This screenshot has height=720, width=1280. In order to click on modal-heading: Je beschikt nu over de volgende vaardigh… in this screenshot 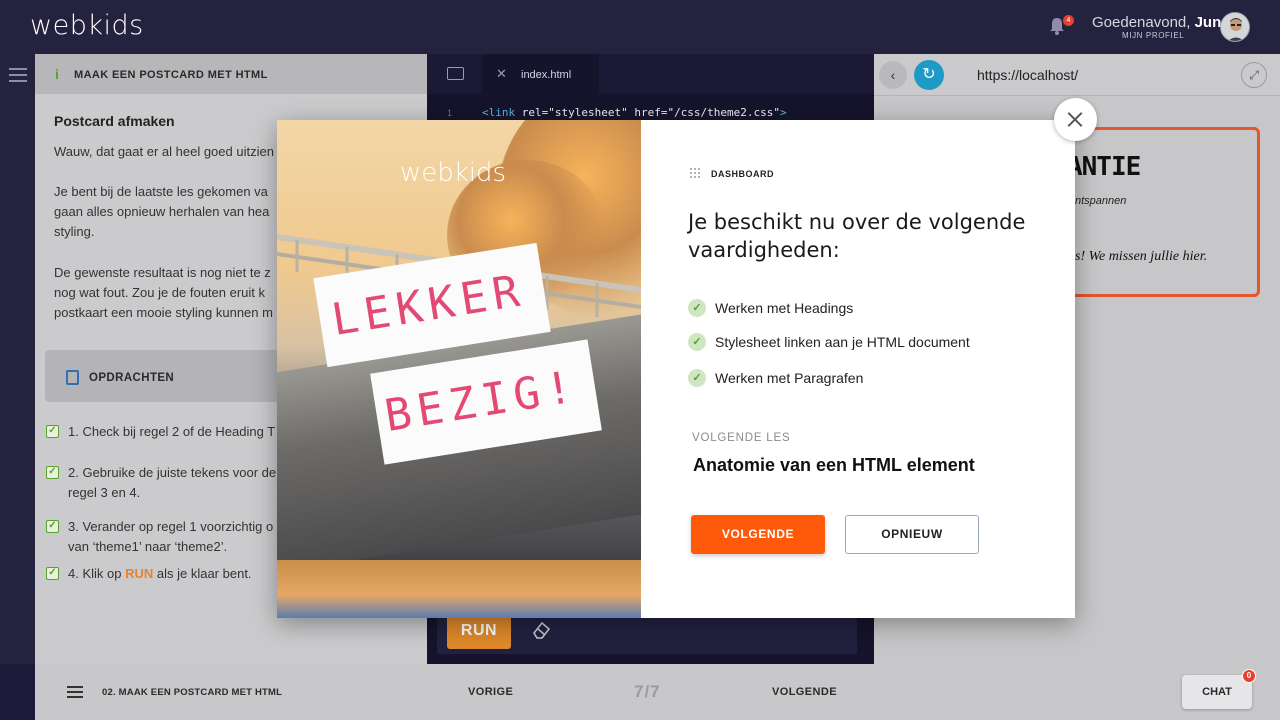, I will do `click(857, 236)`.